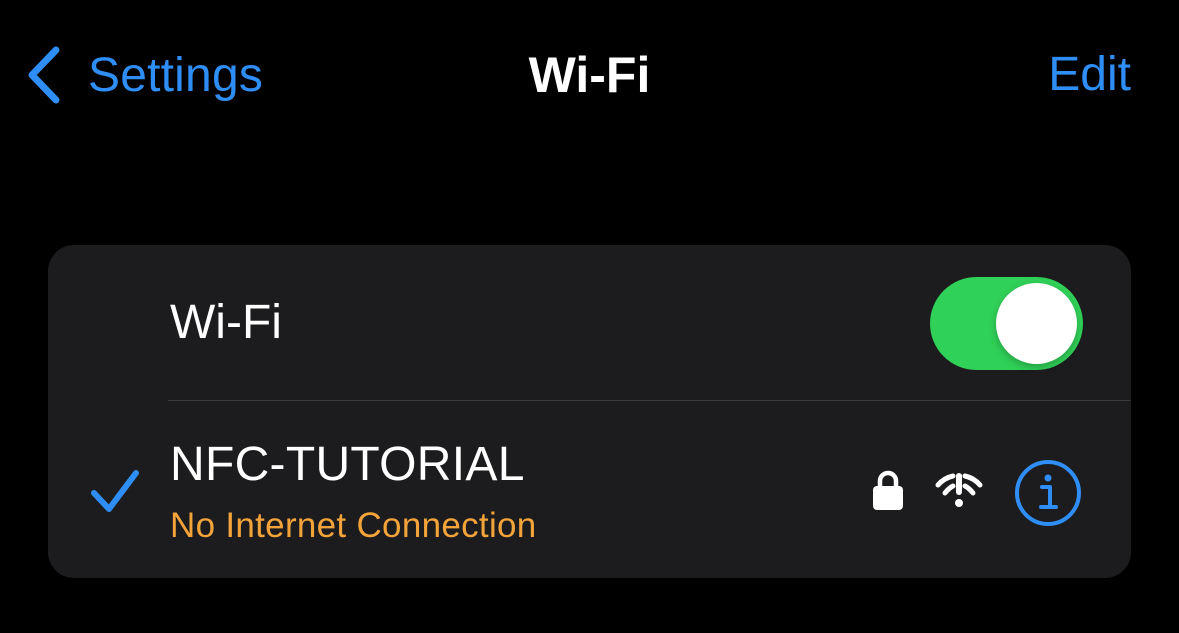  I want to click on checkmark-icon, so click(115, 491).